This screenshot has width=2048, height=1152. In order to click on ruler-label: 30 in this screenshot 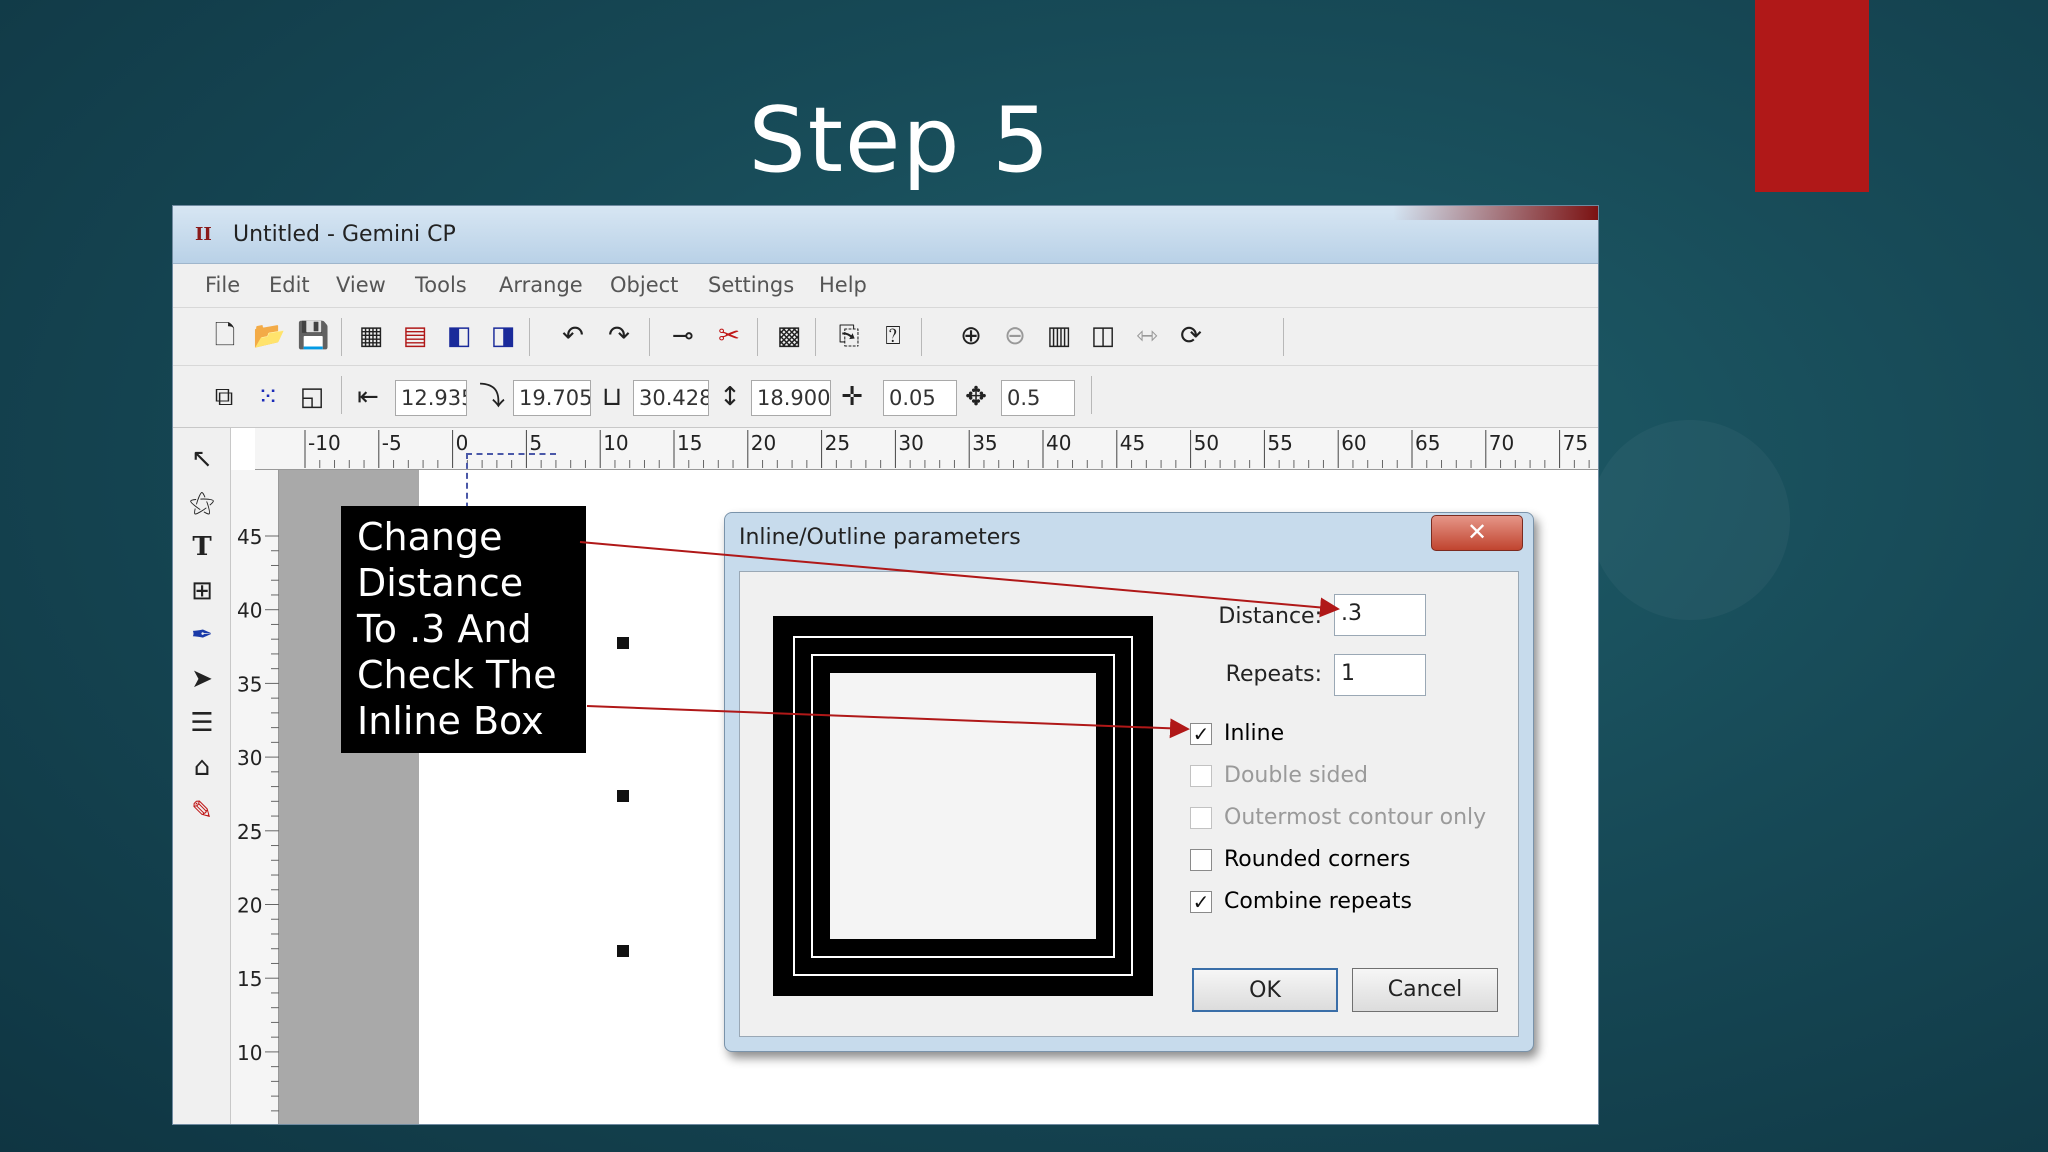, I will do `click(910, 443)`.